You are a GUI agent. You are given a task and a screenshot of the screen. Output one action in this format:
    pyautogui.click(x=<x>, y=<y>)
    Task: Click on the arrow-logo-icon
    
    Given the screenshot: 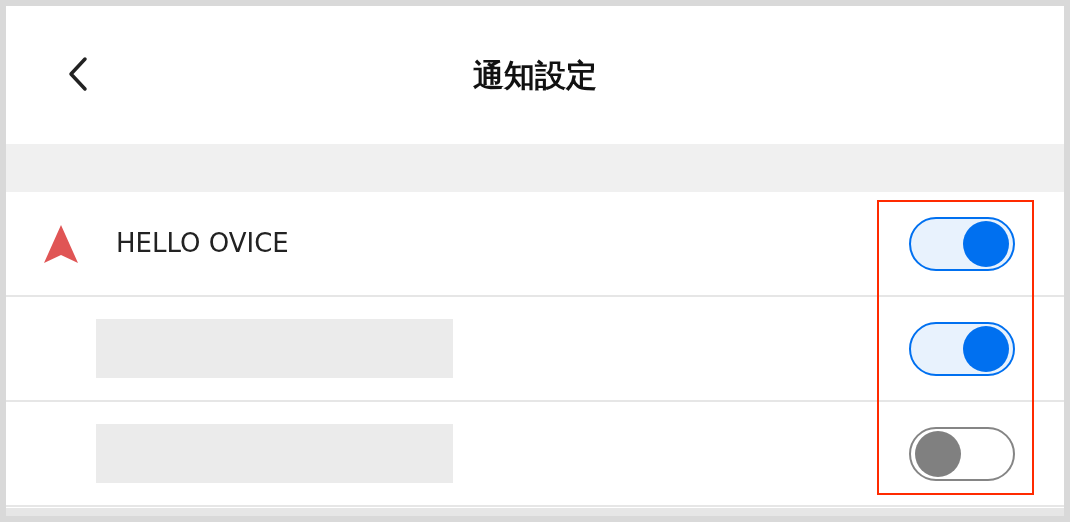 What is the action you would take?
    pyautogui.click(x=61, y=243)
    